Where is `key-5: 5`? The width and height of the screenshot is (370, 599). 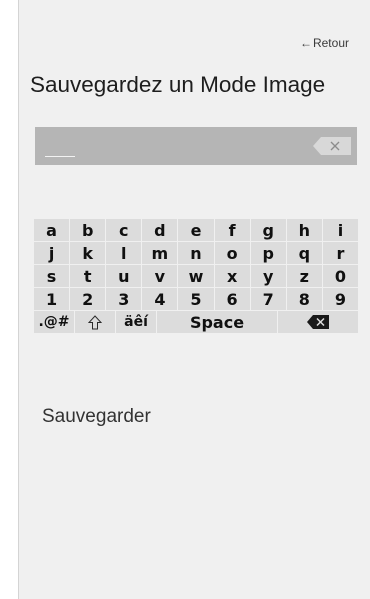 key-5: 5 is located at coordinates (196, 299).